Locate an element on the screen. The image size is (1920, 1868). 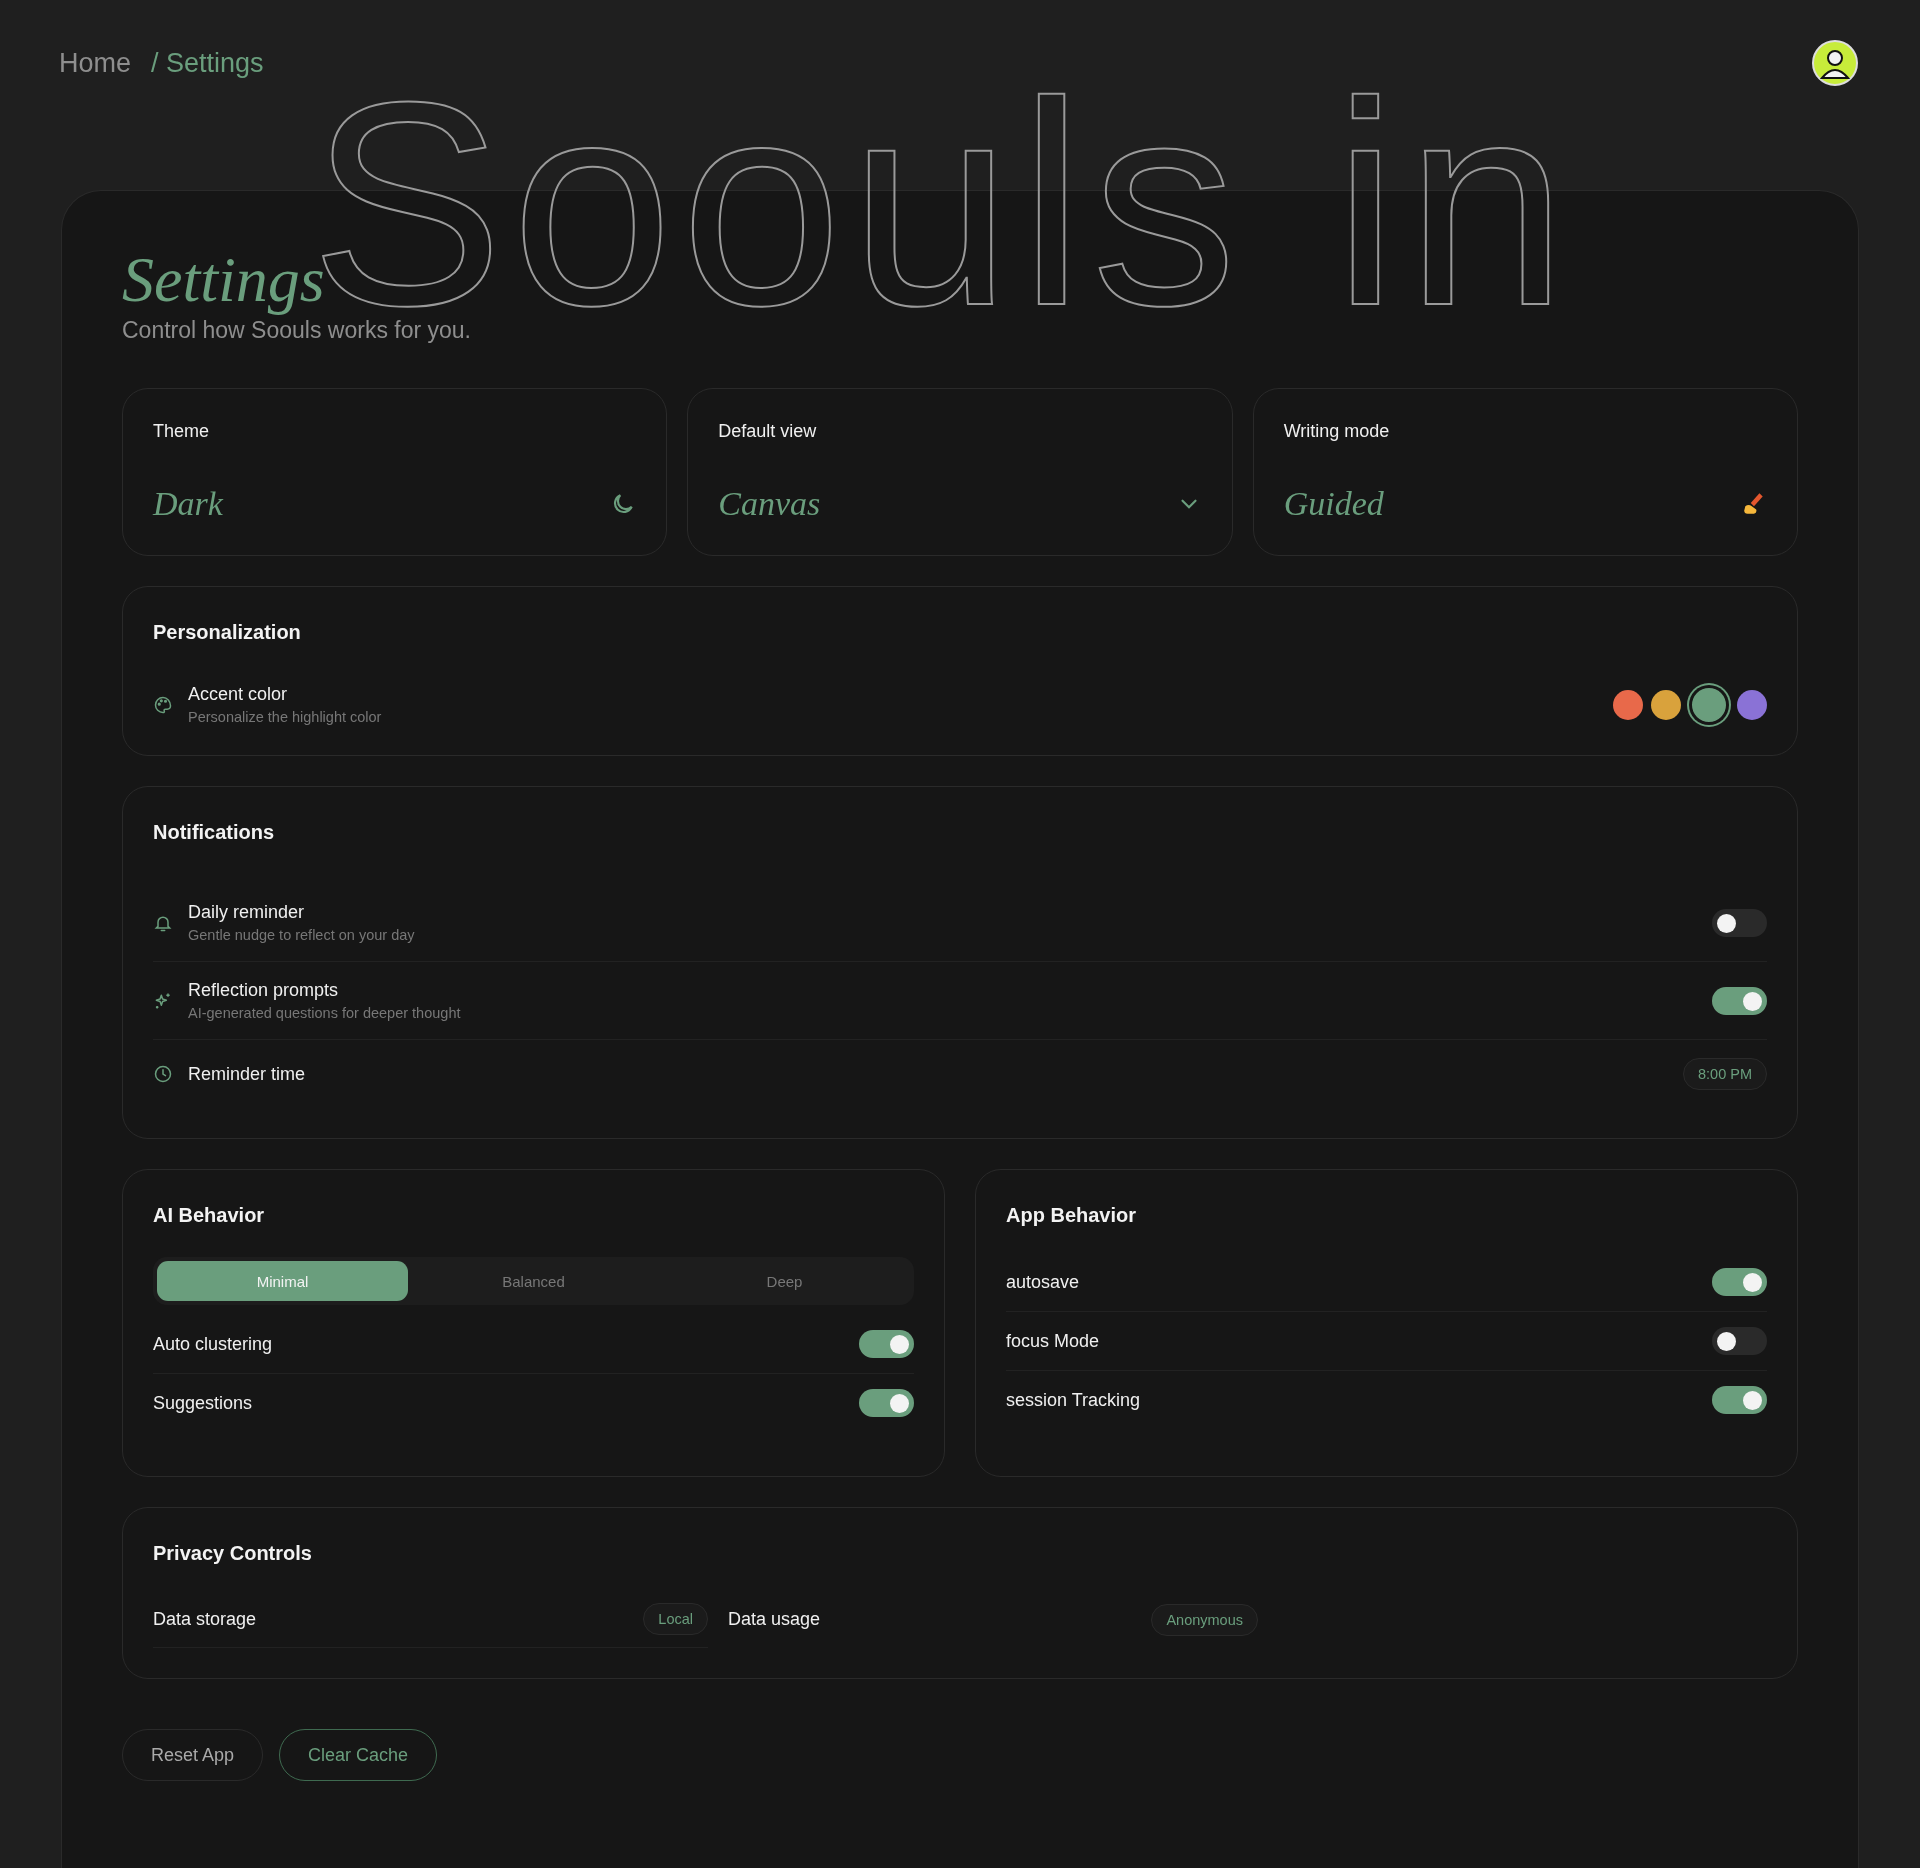
setting-value: Canvas is located at coordinates (769, 504).